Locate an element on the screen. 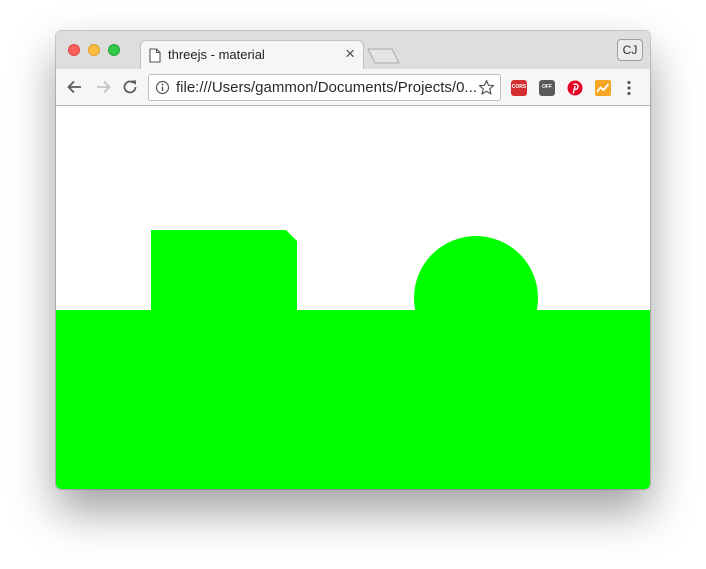  off-extension-icon: OFF is located at coordinates (547, 88).